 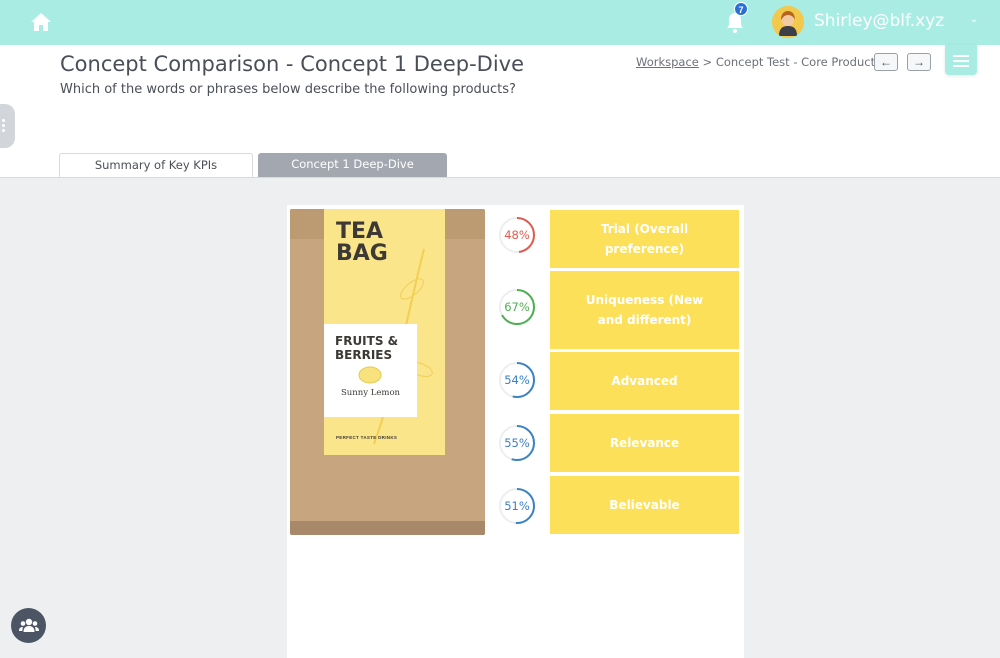 I want to click on kpi-percent-label: 55%, so click(x=517, y=443).